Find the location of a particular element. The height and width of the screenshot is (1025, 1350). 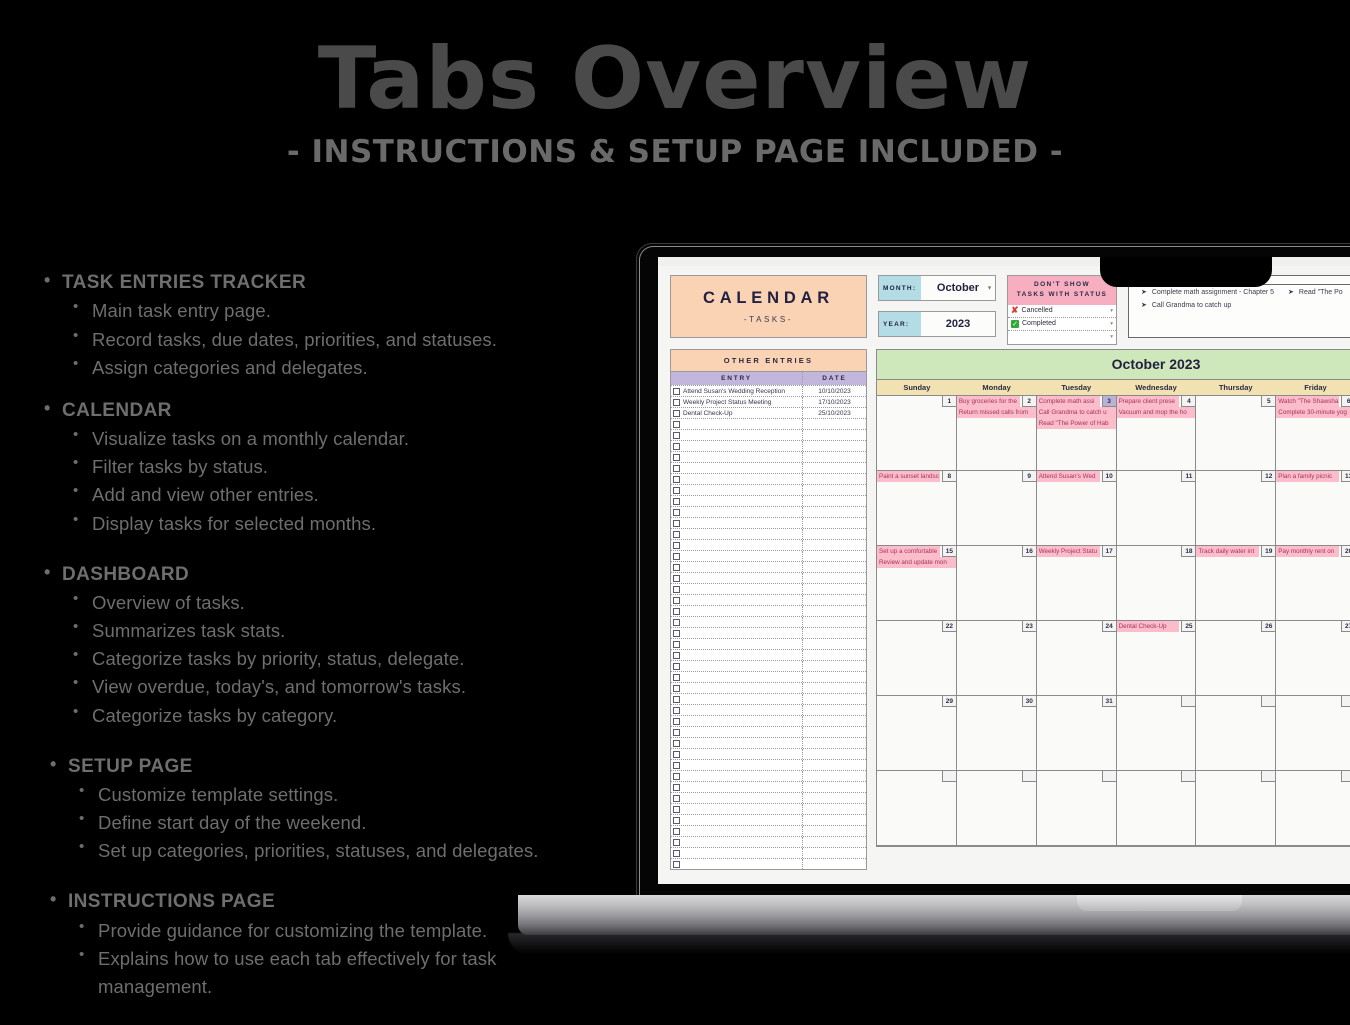

year-field: YEAR: 2023 is located at coordinates (937, 324).